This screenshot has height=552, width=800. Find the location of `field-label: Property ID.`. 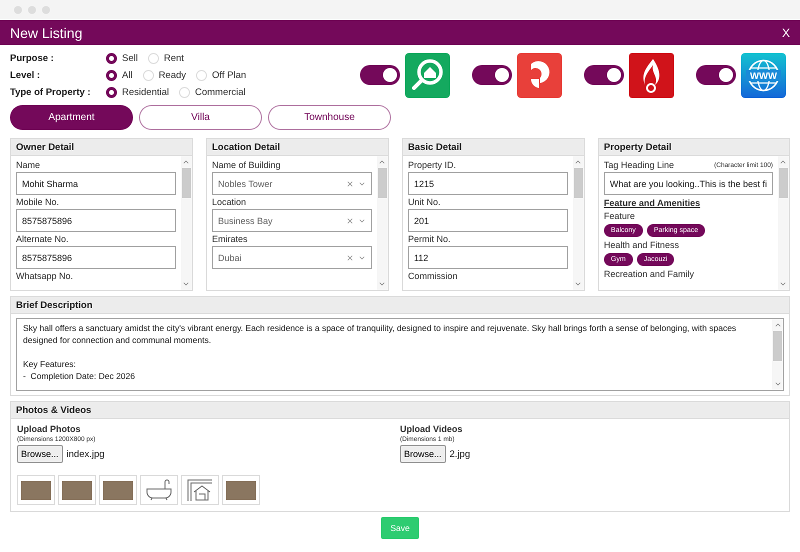

field-label: Property ID. is located at coordinates (432, 165).